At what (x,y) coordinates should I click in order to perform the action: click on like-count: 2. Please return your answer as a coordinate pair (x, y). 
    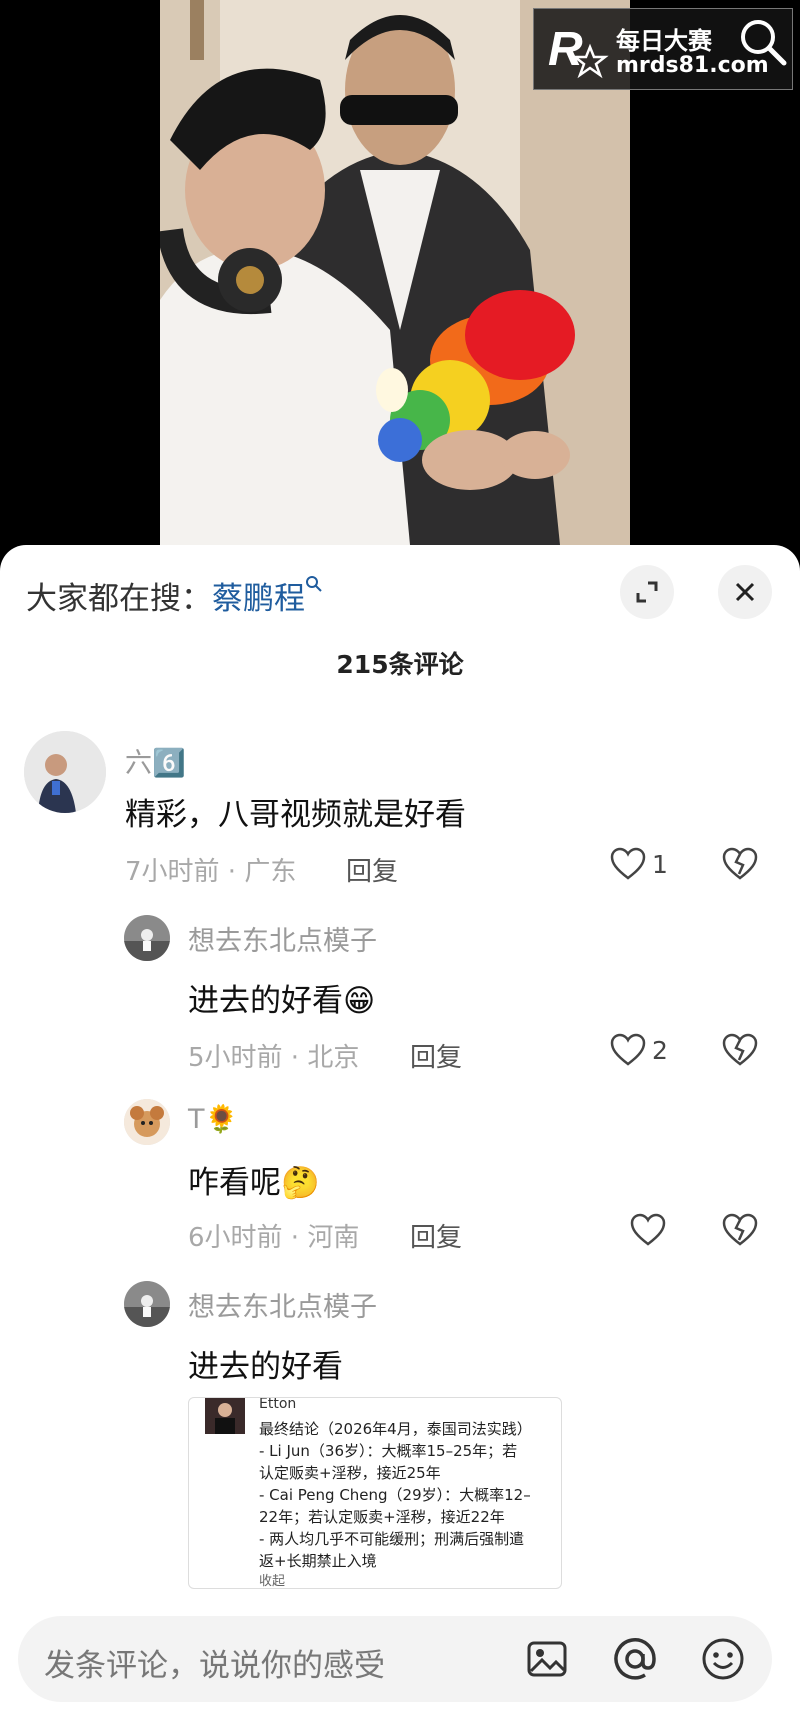
    Looking at the image, I should click on (660, 1050).